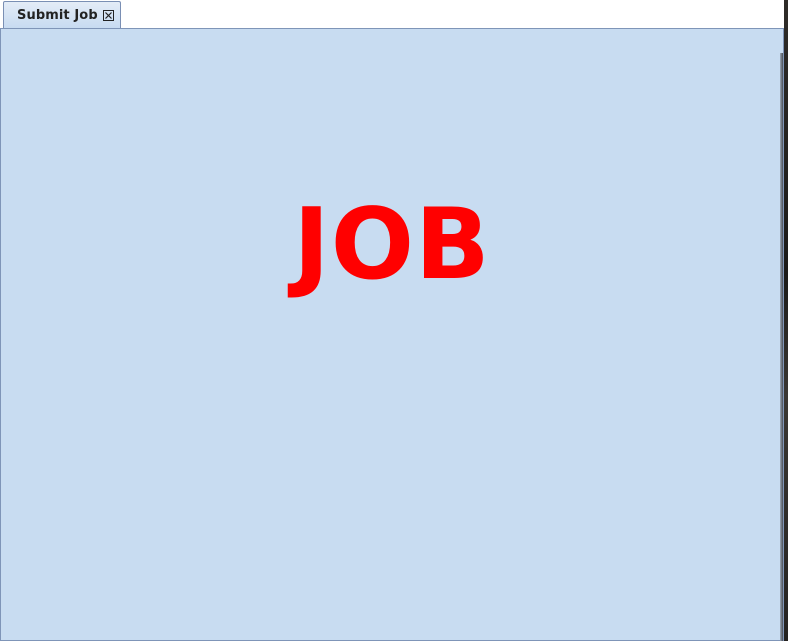 The image size is (788, 641). I want to click on close-icon, so click(108, 15).